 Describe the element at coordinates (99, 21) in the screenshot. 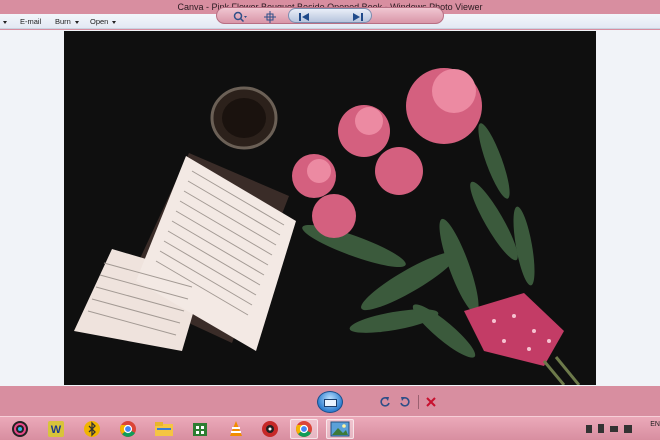

I see `open-label: Open` at that location.